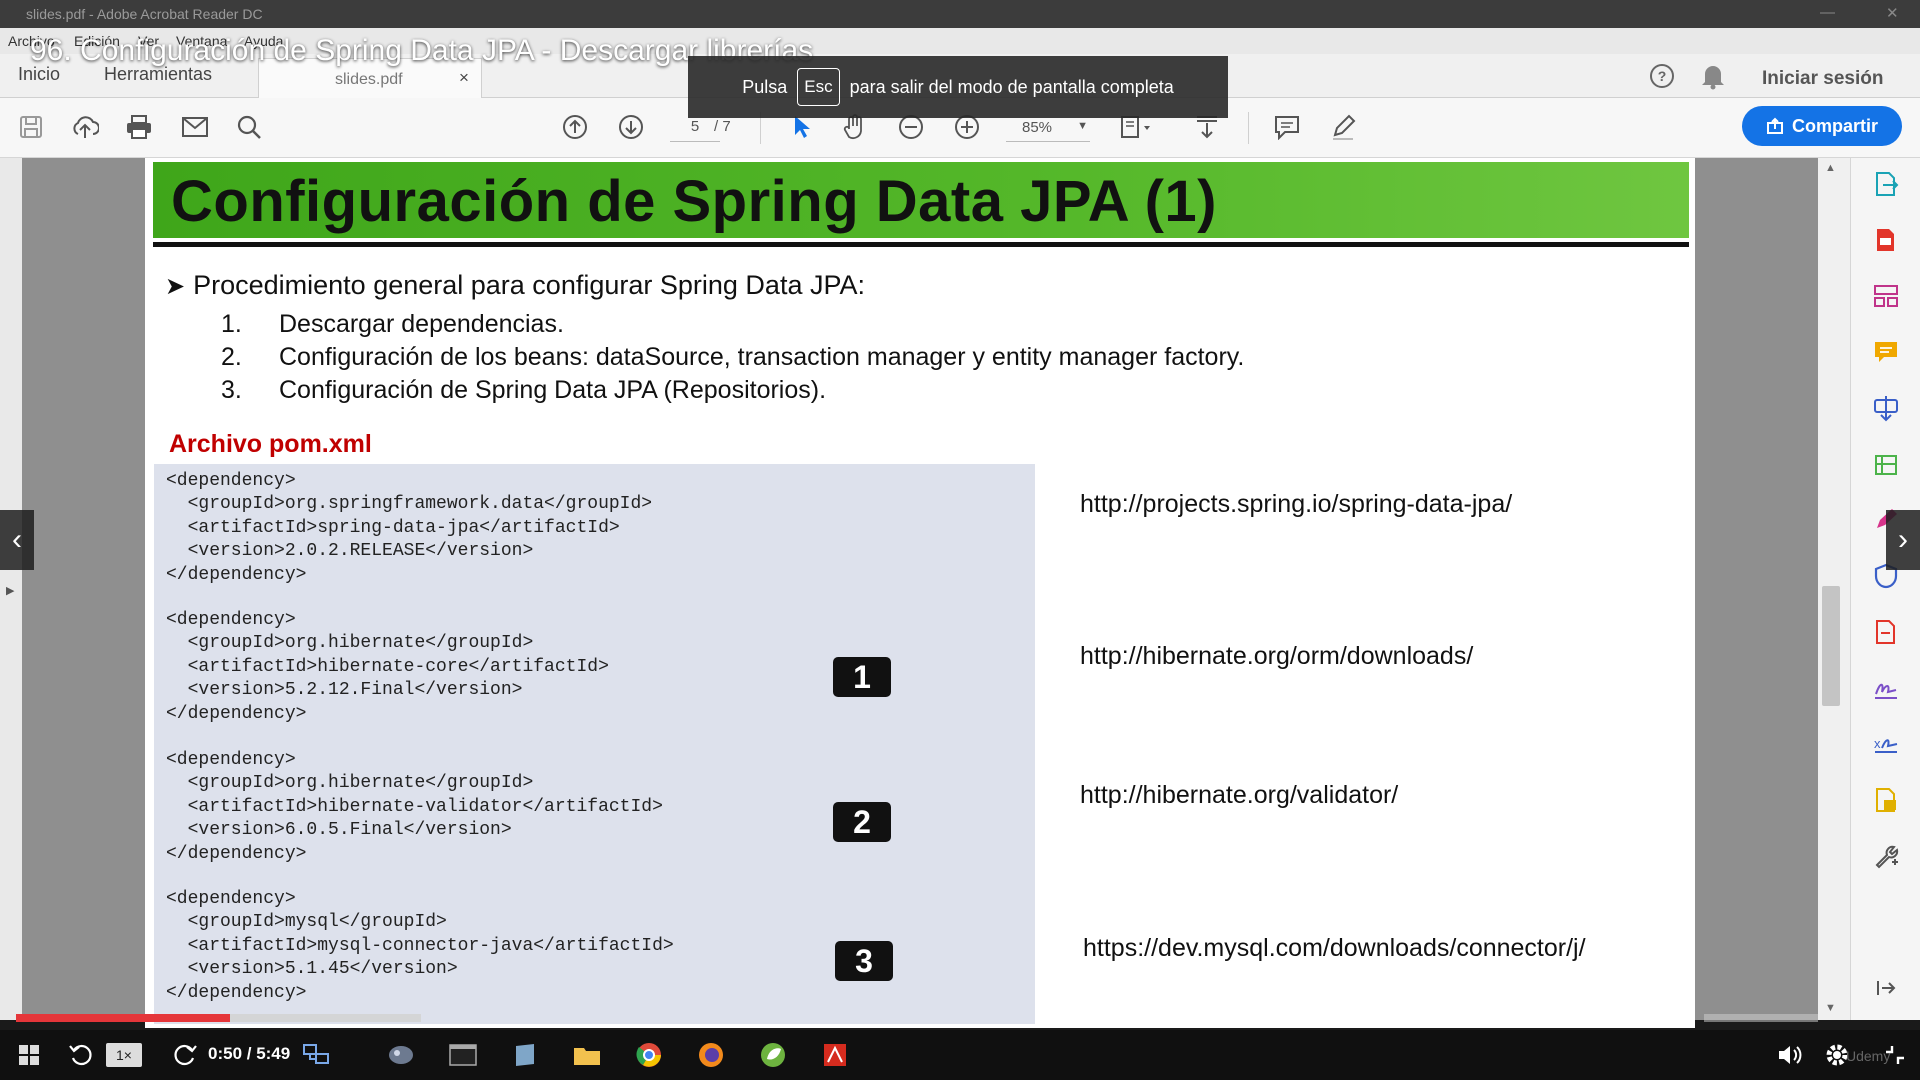 The width and height of the screenshot is (1920, 1080). I want to click on chrome-icon, so click(649, 1055).